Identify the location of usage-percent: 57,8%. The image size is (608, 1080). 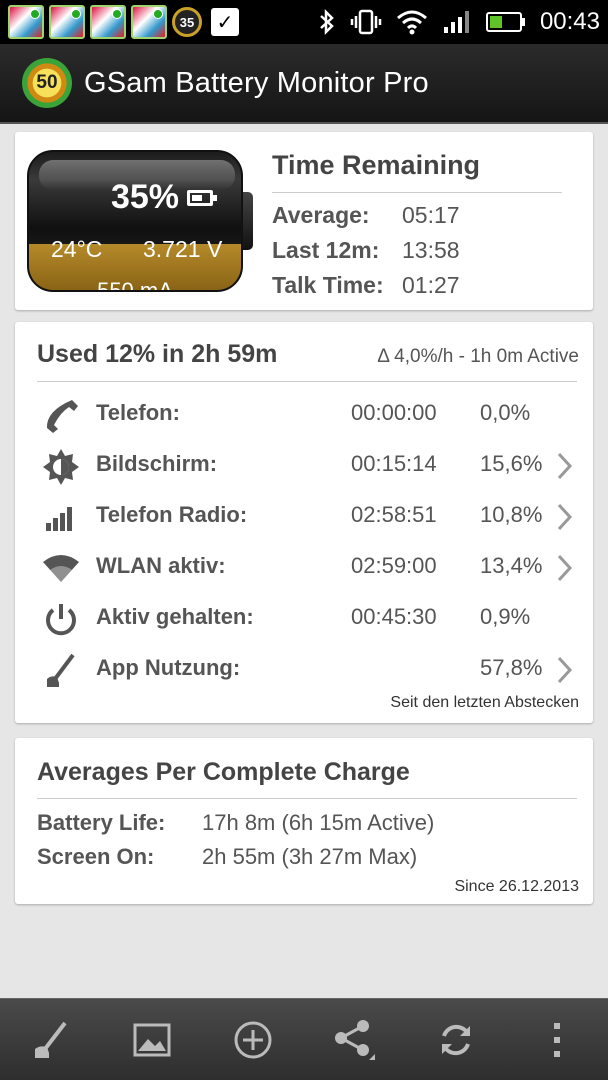
(511, 667).